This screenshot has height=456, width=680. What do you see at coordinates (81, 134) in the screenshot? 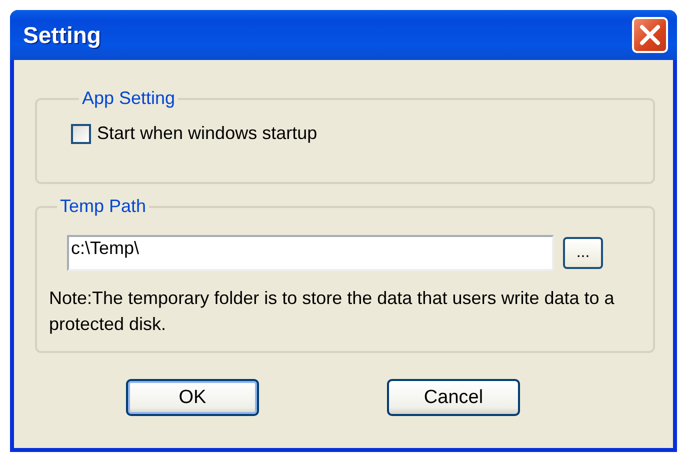
I see `checkbox` at bounding box center [81, 134].